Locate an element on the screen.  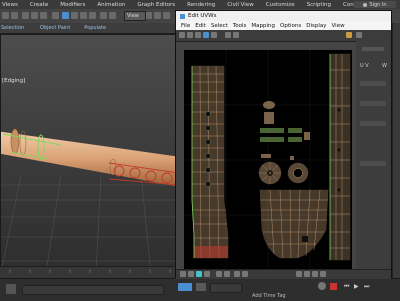
absolute-mode-icon is located at coordinates (201, 287).